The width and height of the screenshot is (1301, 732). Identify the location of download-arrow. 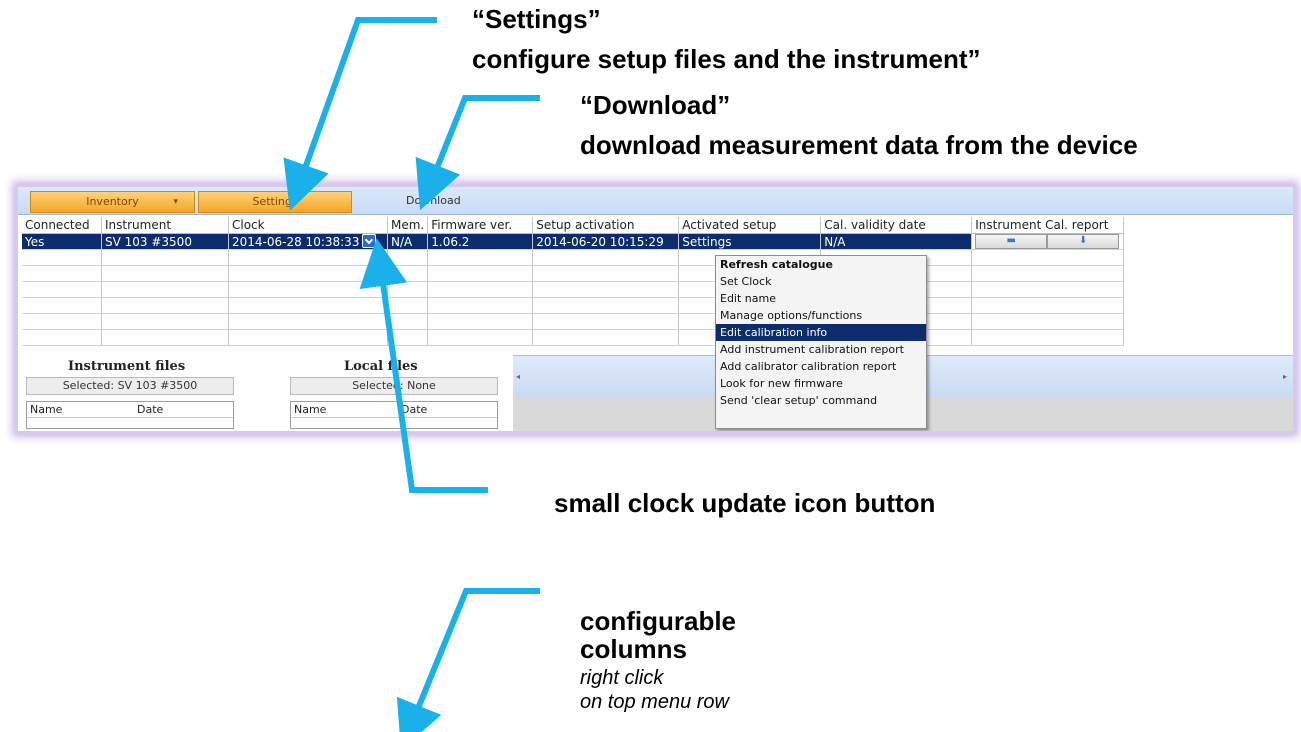
(477, 153).